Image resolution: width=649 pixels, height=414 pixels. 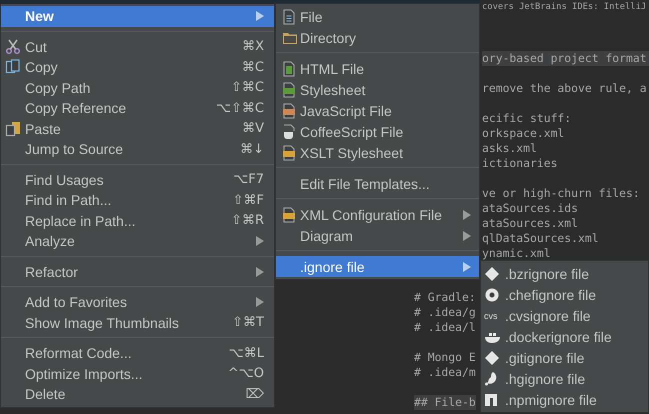 I want to click on code-line: ataSources.ids, so click(x=530, y=208).